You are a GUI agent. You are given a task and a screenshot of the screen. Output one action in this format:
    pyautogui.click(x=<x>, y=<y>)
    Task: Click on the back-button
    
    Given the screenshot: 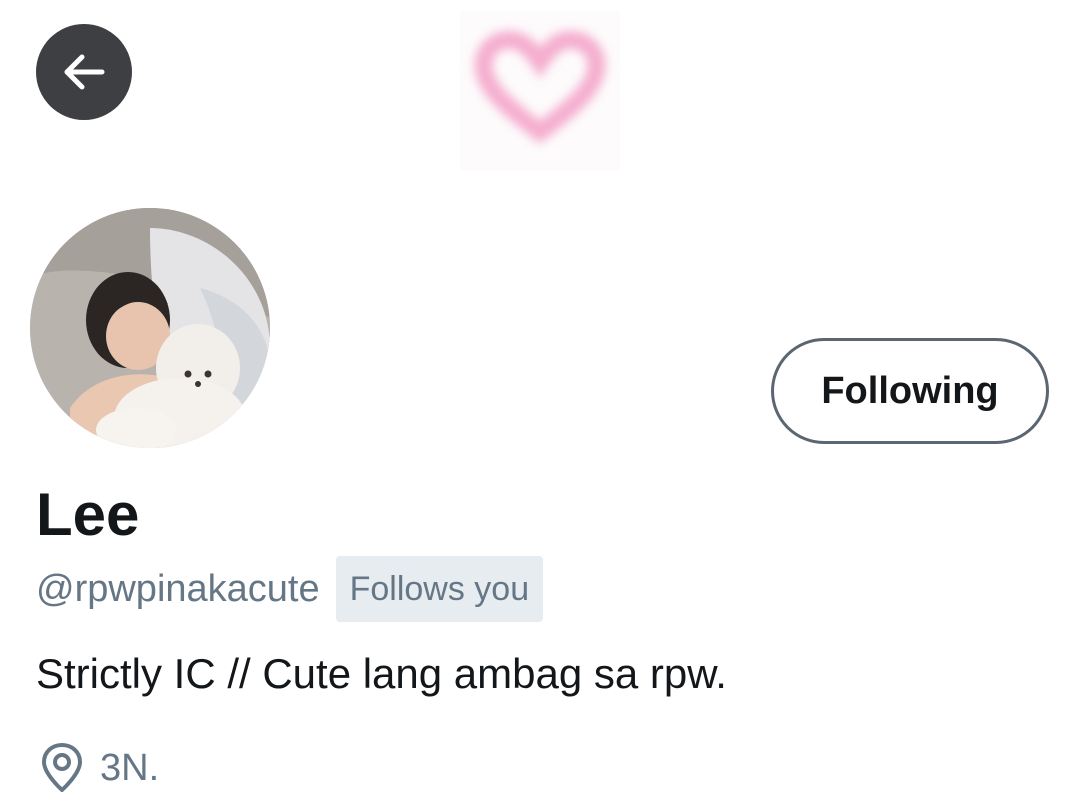 What is the action you would take?
    pyautogui.click(x=84, y=72)
    